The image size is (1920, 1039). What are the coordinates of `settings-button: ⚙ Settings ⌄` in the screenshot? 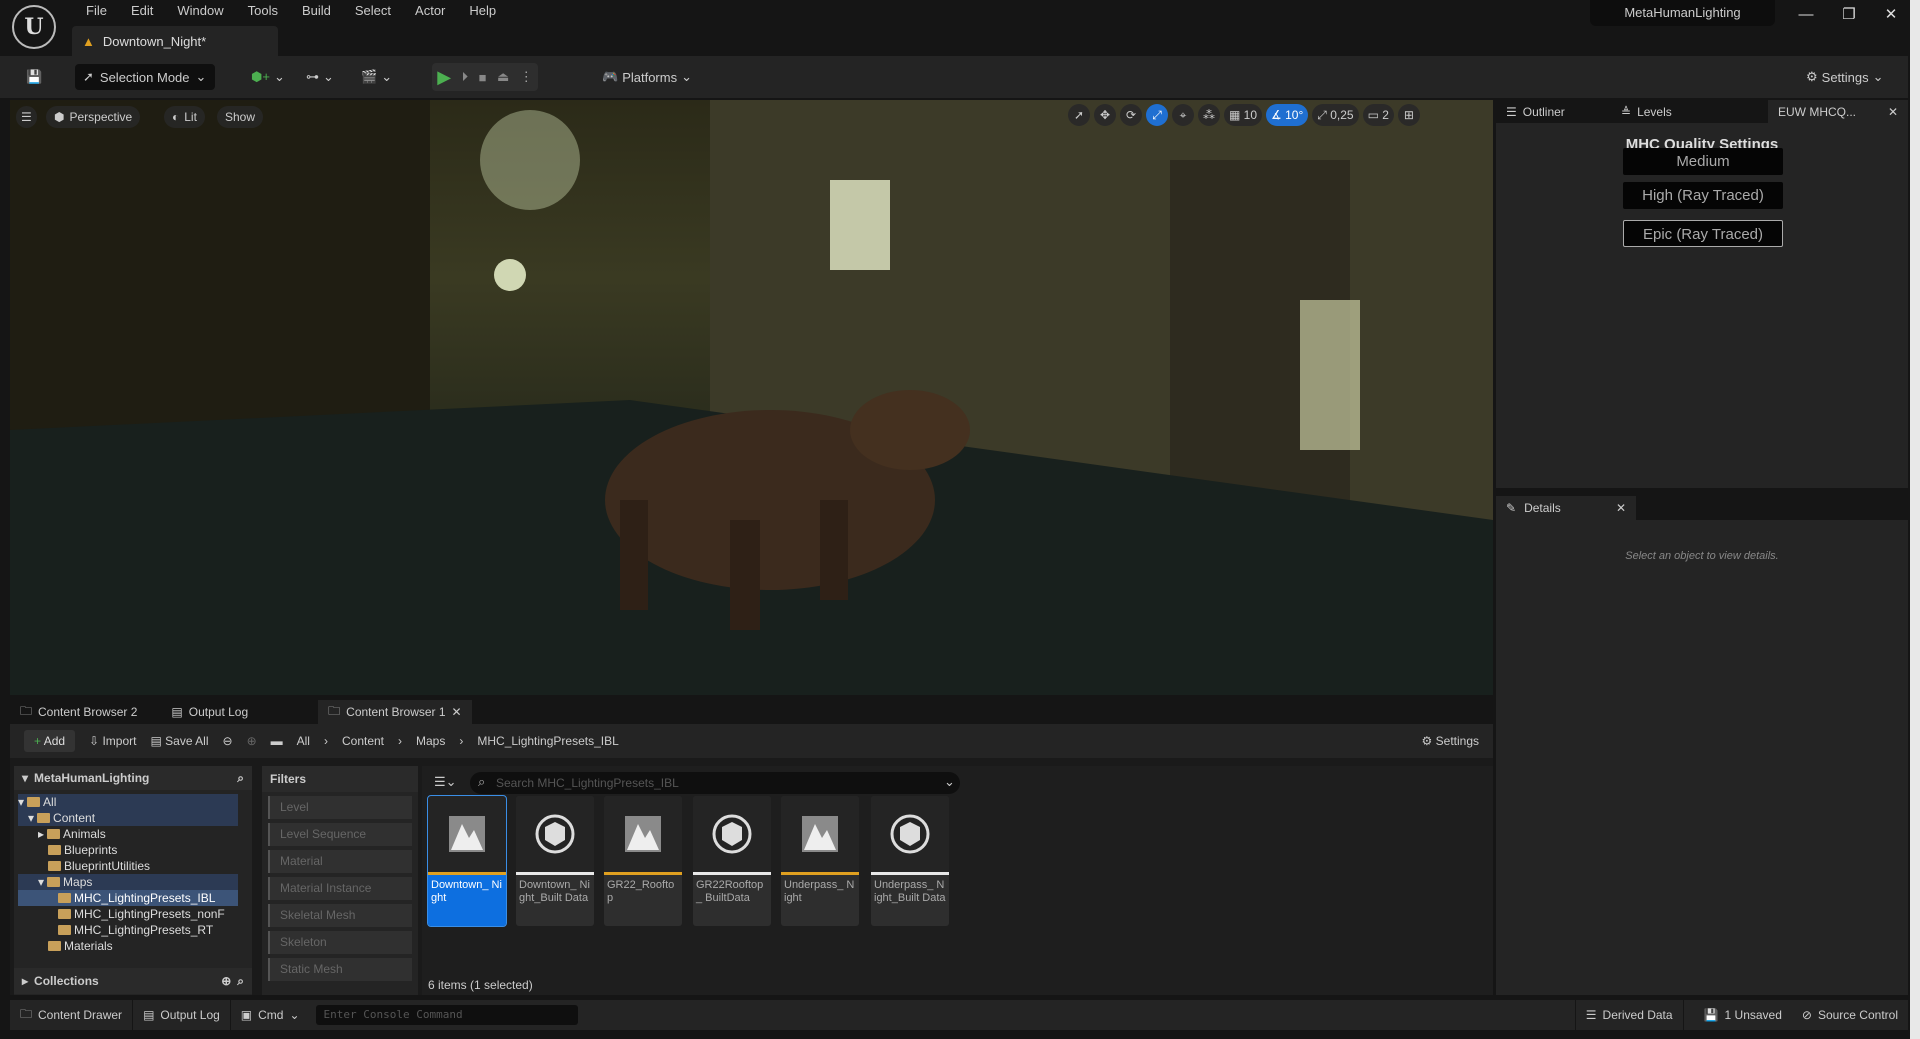 It's located at (1845, 77).